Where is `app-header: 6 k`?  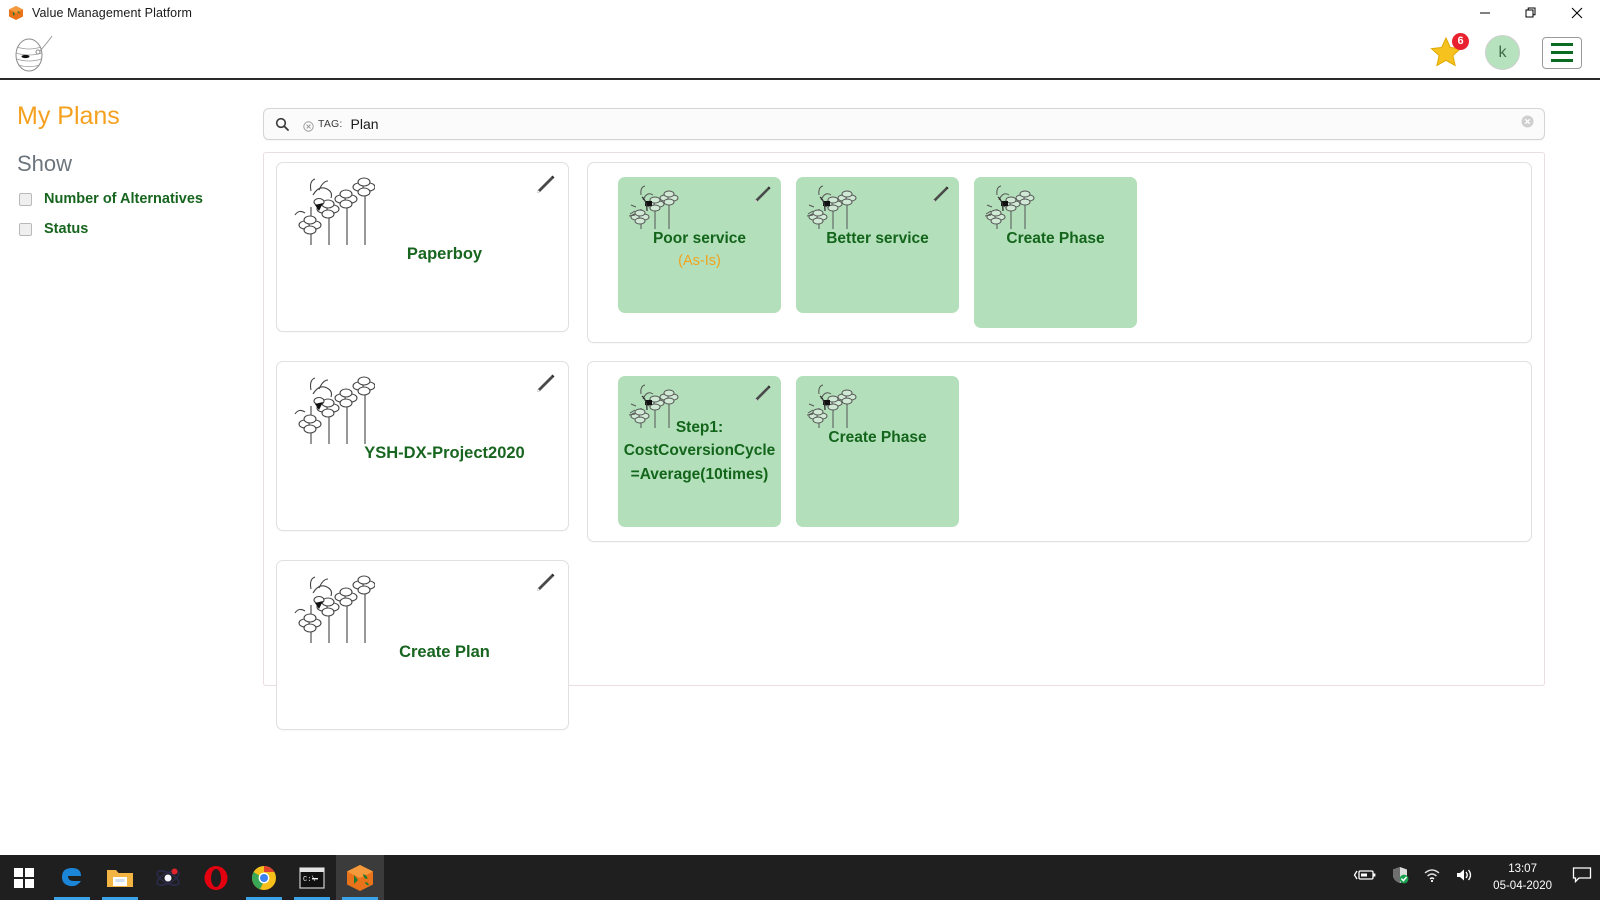 app-header: 6 k is located at coordinates (800, 53).